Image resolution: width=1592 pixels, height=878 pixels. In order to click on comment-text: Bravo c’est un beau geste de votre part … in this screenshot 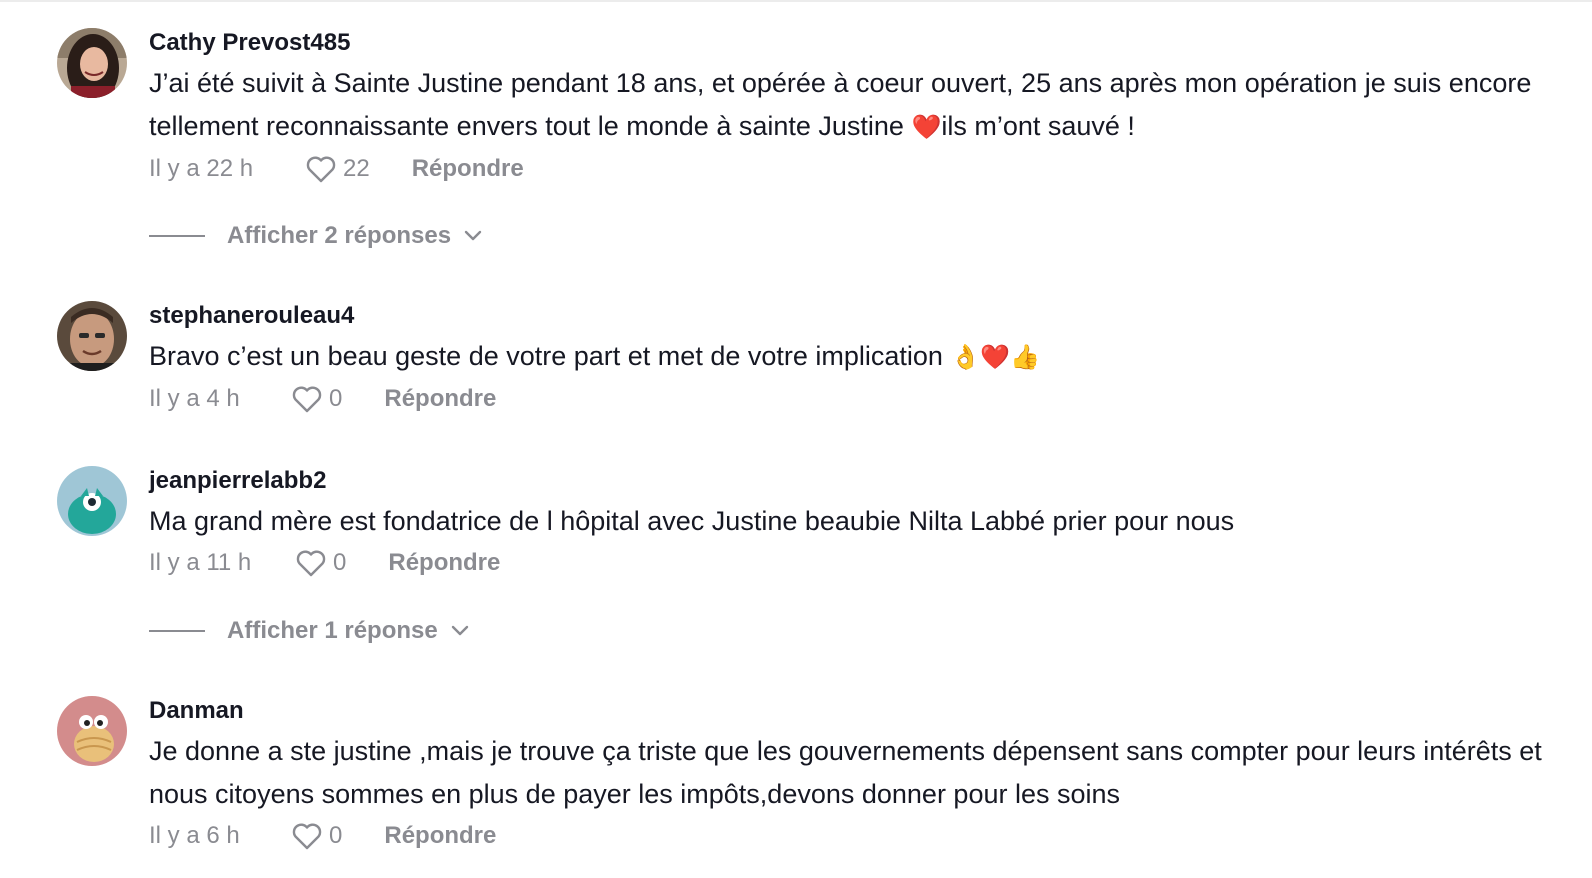, I will do `click(595, 356)`.